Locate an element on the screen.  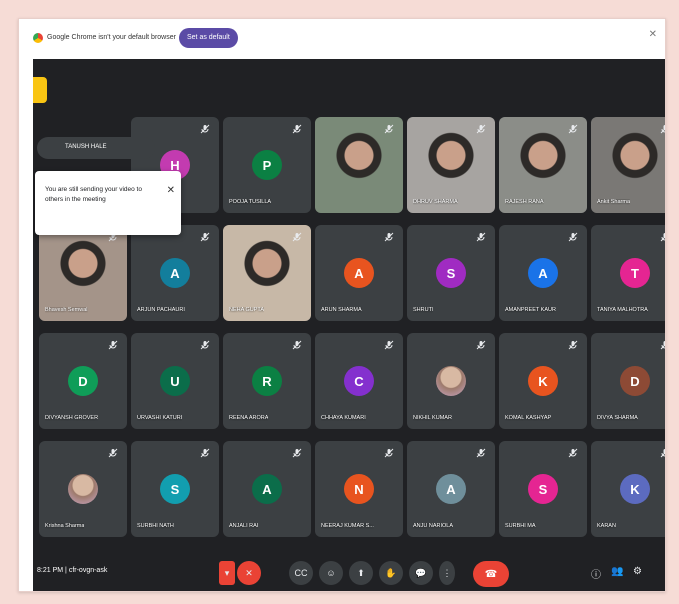
participant-tile: R REENA ARORA is located at coordinates (267, 381).